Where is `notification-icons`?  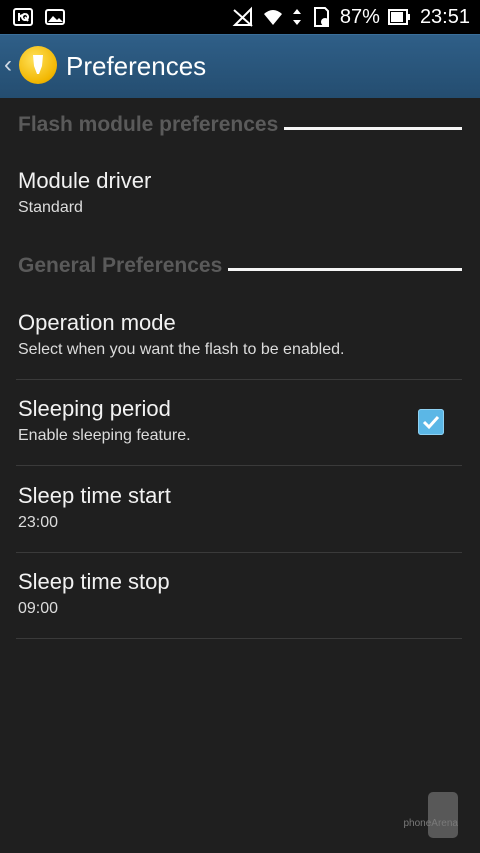
notification-icons is located at coordinates (39, 17).